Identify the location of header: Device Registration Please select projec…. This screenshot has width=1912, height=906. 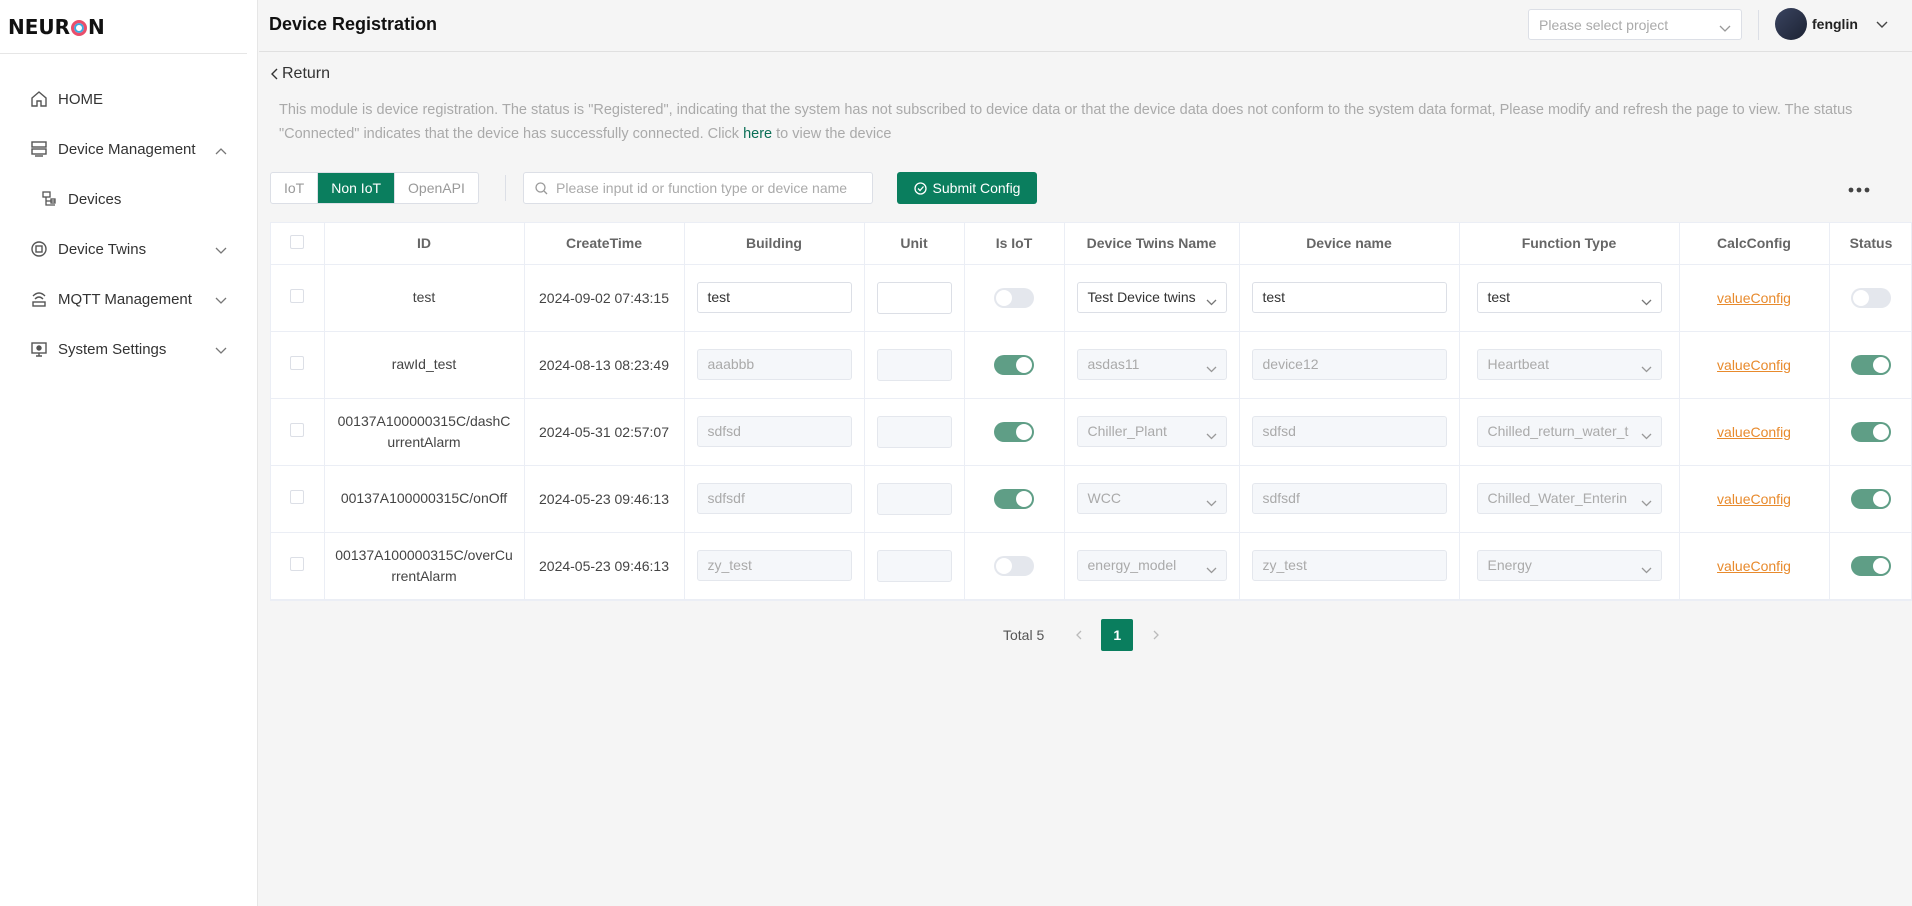
(1085, 26).